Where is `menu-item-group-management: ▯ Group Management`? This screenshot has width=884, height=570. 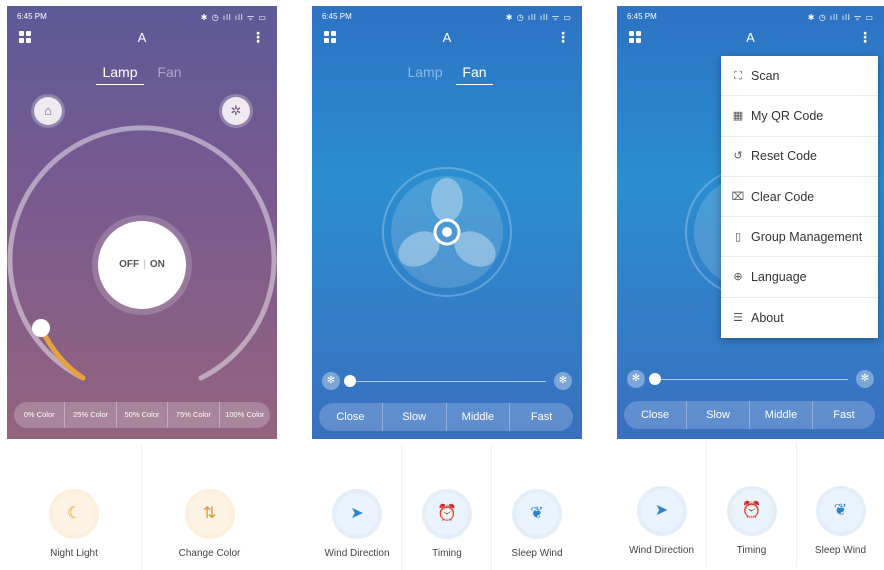
menu-item-group-management: ▯ Group Management is located at coordinates (799, 237).